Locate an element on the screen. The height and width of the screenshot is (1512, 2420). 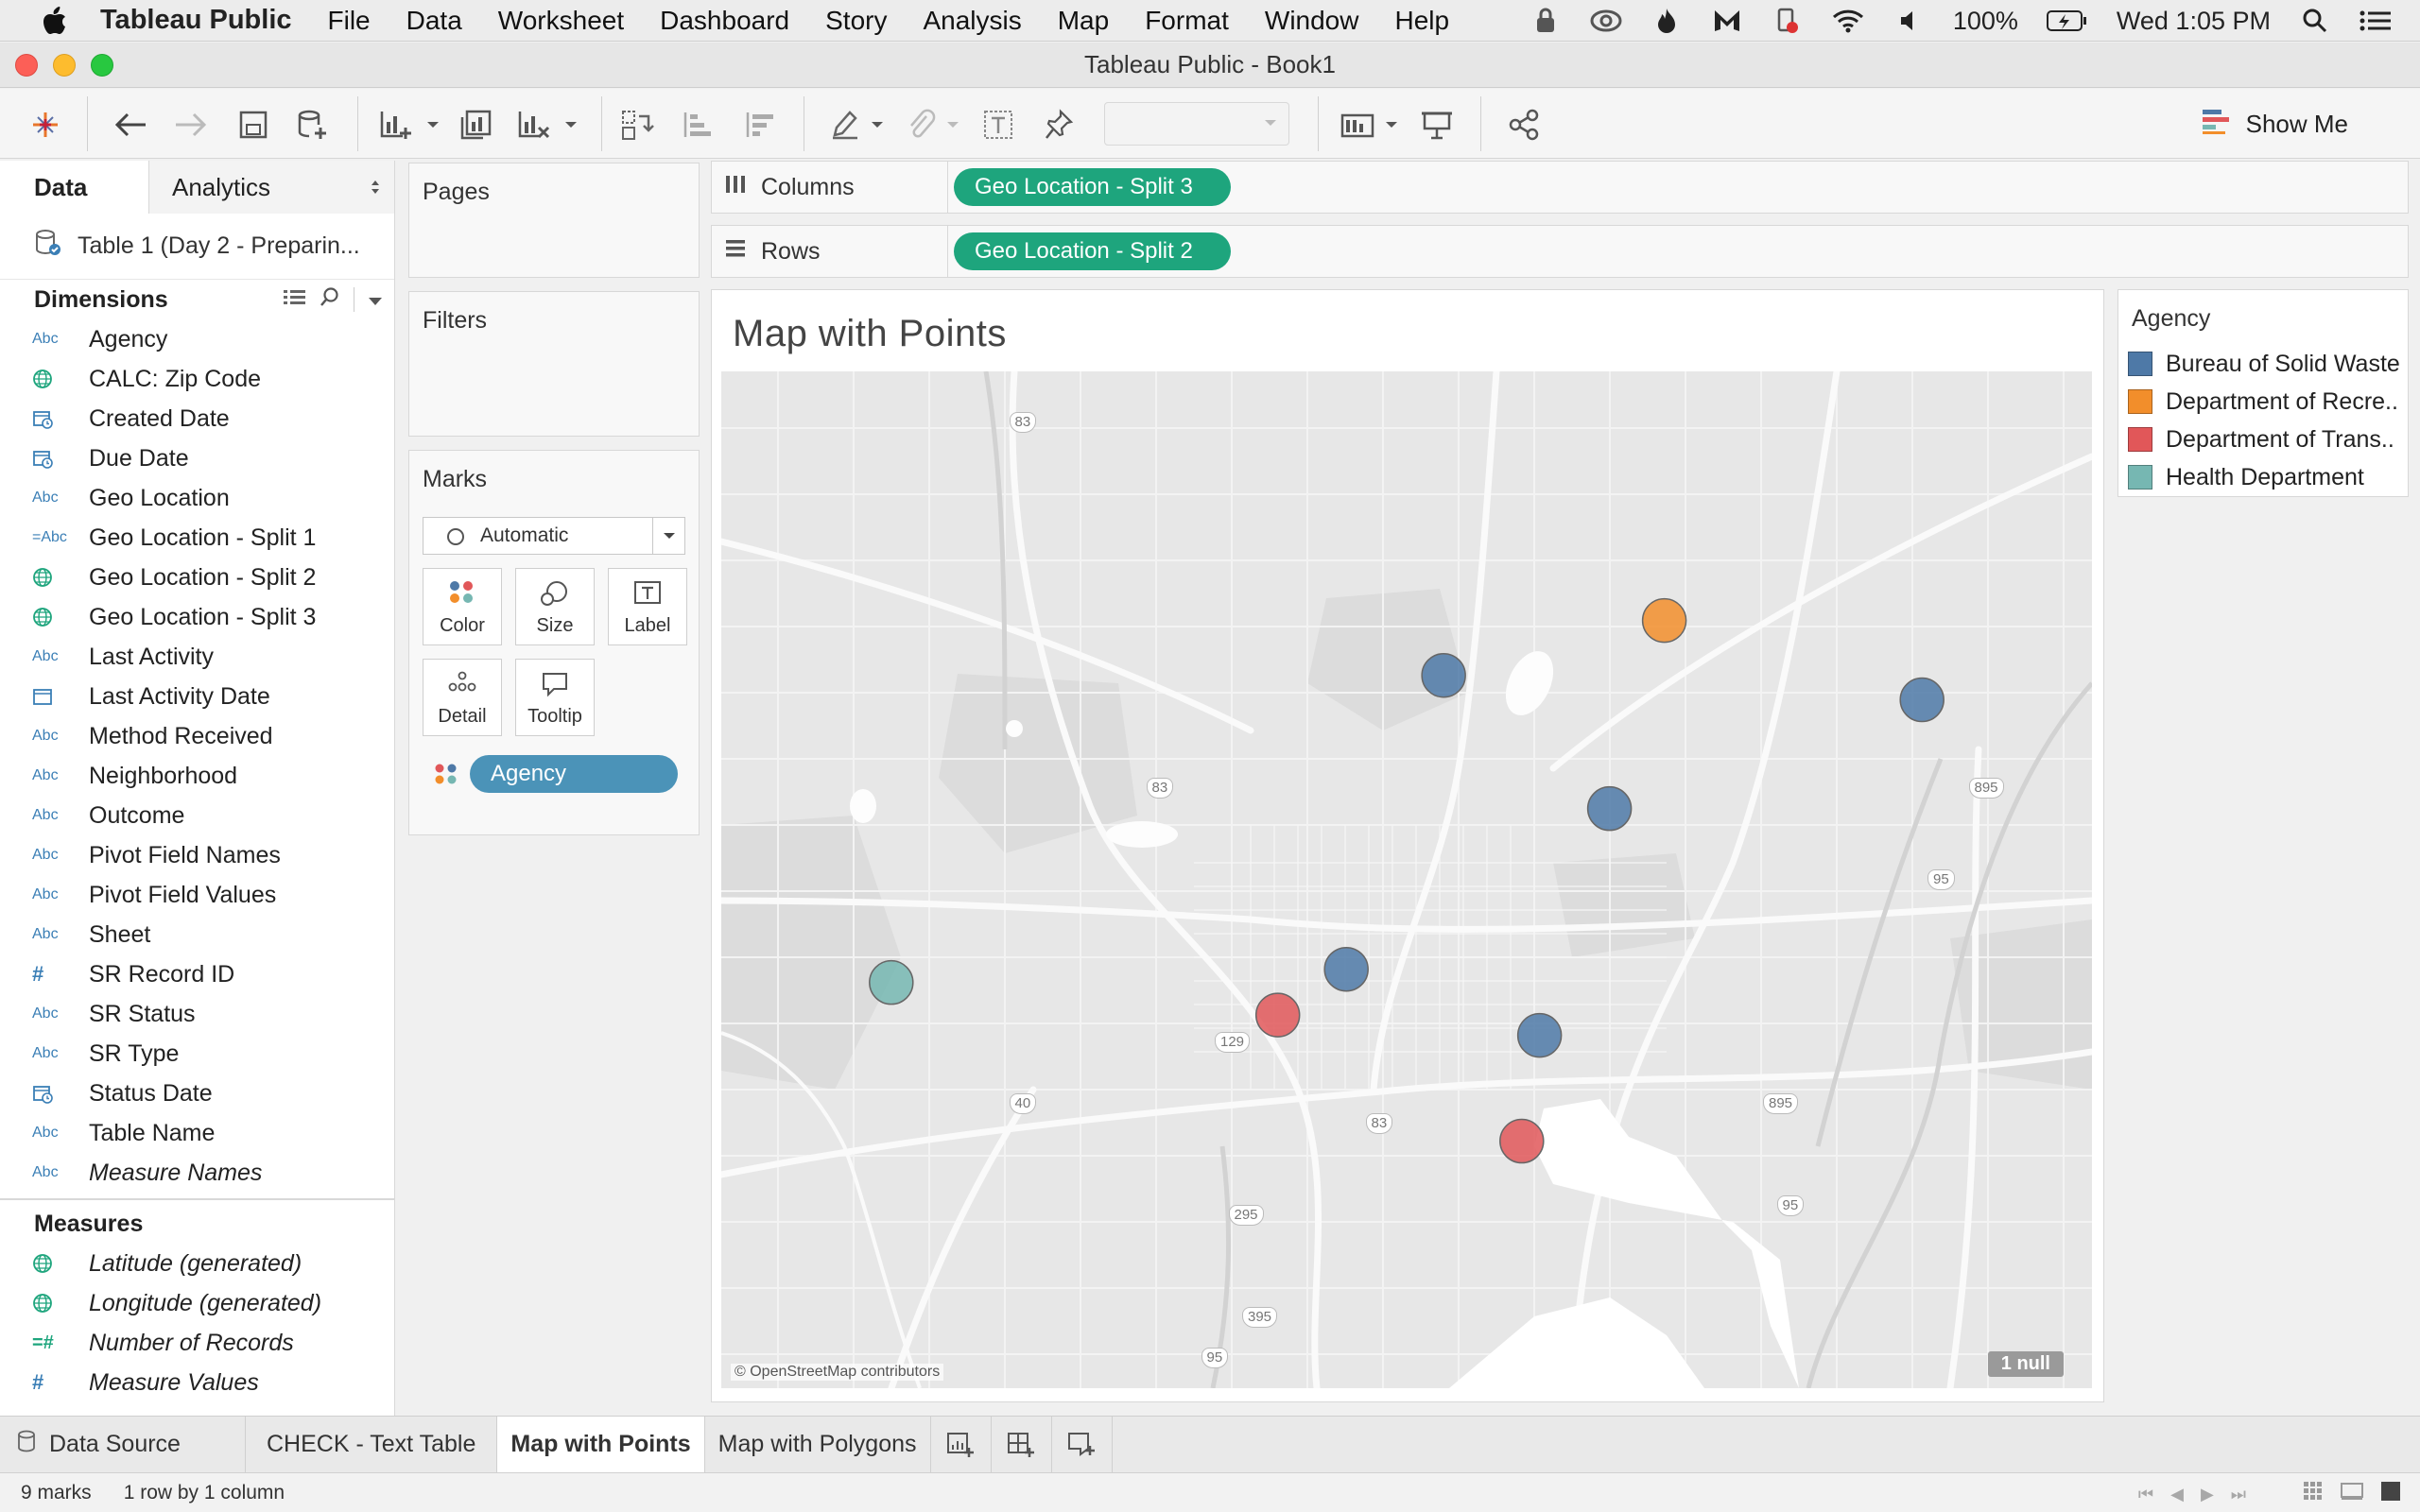
dimension-field: Abc Sheet is located at coordinates (197, 934).